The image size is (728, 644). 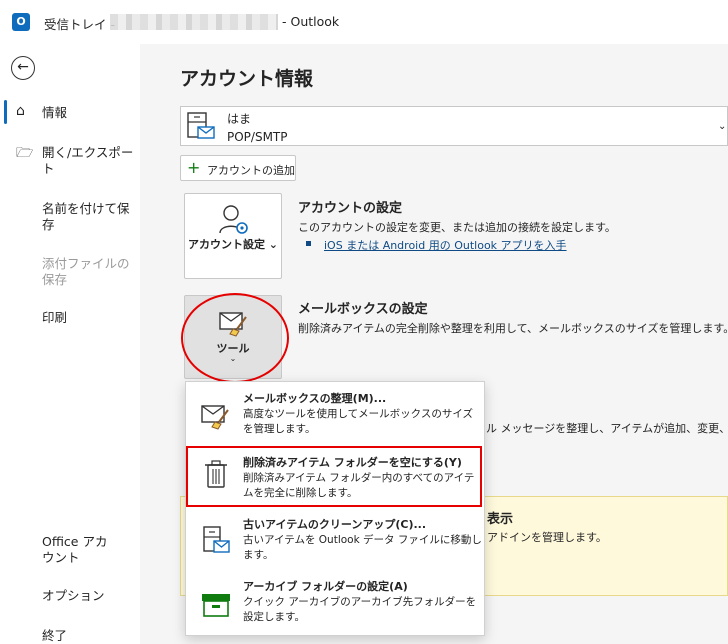 I want to click on addins-heading-partial: 表示, so click(x=500, y=519).